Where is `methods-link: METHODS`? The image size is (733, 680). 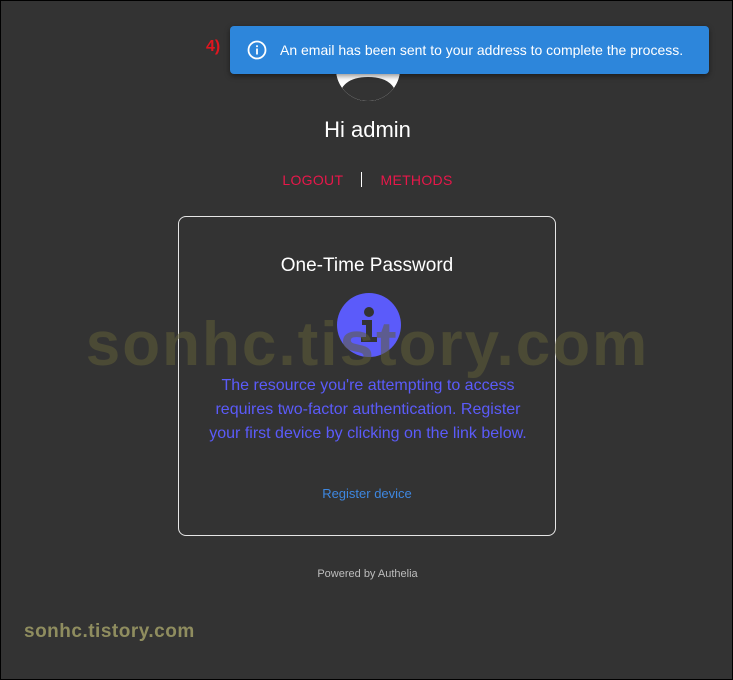
methods-link: METHODS is located at coordinates (416, 180).